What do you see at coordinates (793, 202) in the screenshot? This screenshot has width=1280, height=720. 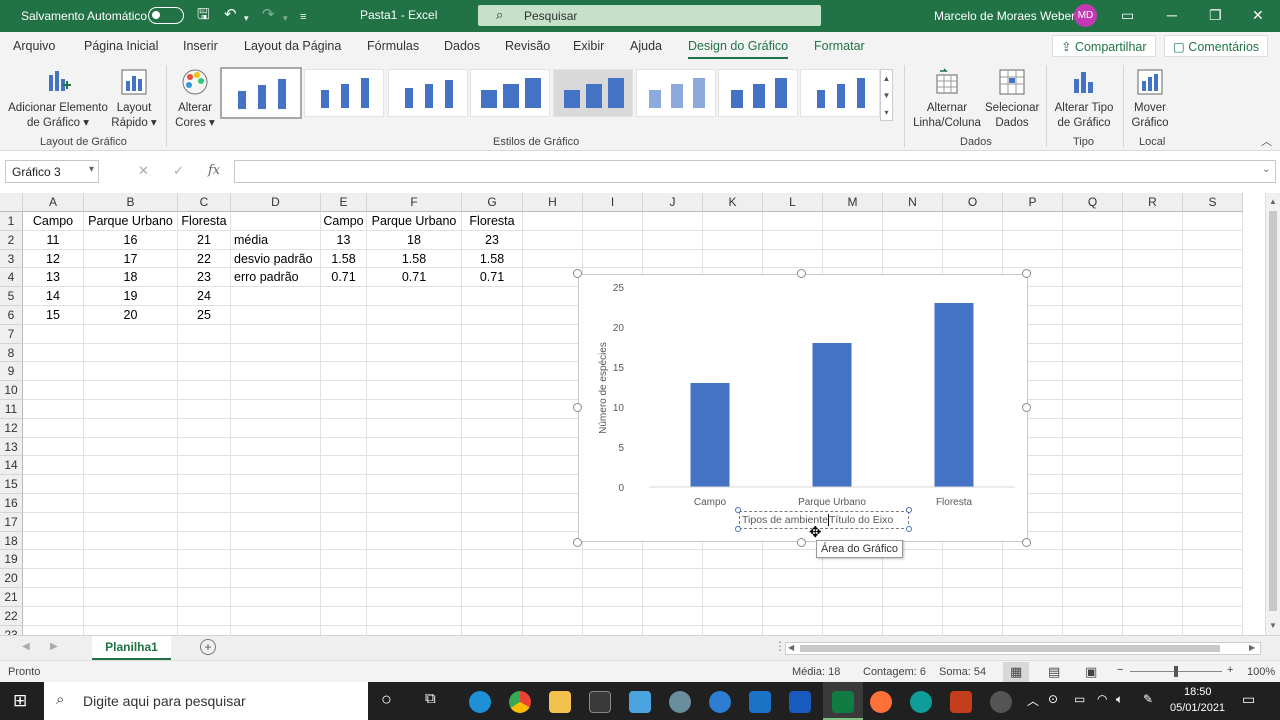 I see `column-header-l: L` at bounding box center [793, 202].